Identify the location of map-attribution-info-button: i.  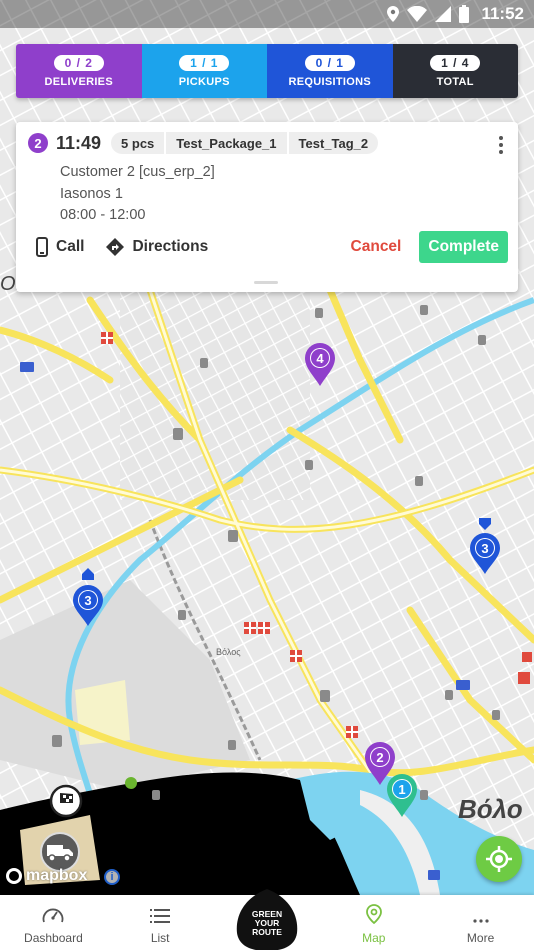
(112, 877).